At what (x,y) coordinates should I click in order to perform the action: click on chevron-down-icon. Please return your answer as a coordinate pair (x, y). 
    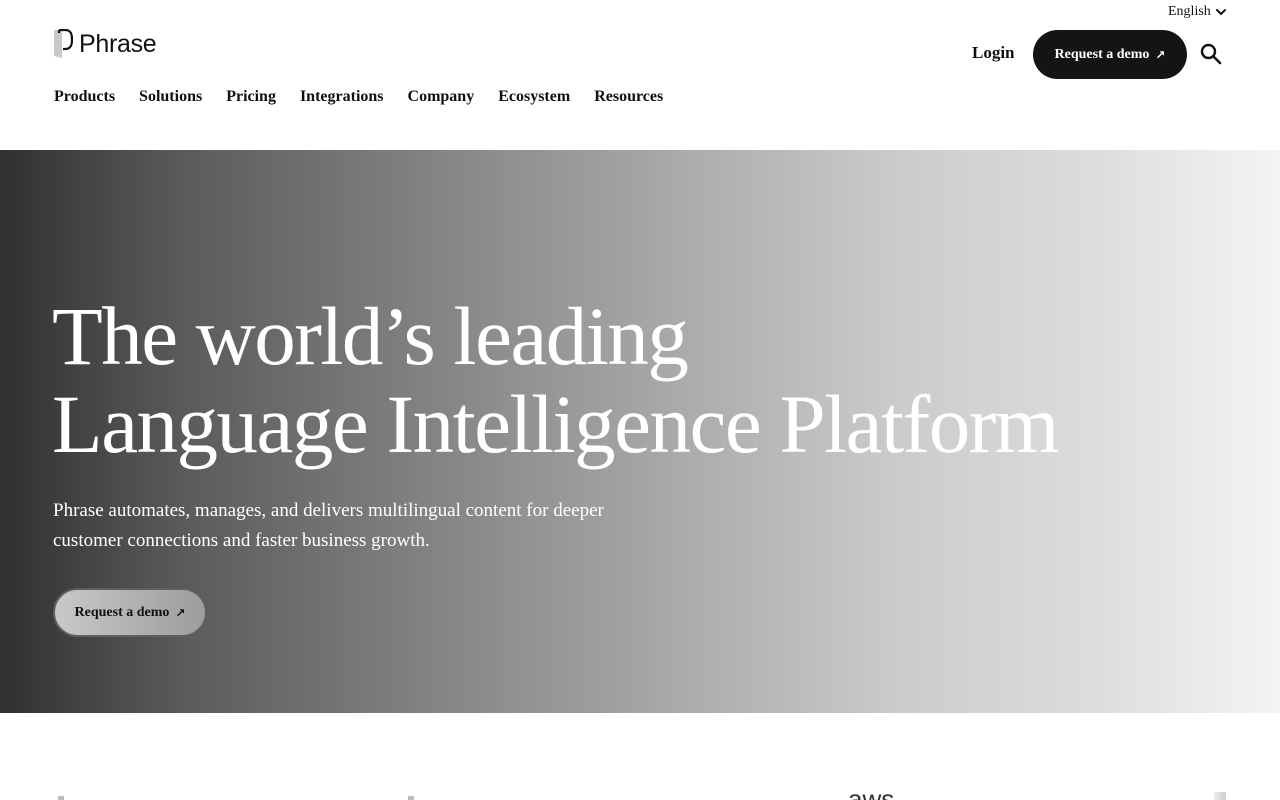
    Looking at the image, I should click on (1220, 12).